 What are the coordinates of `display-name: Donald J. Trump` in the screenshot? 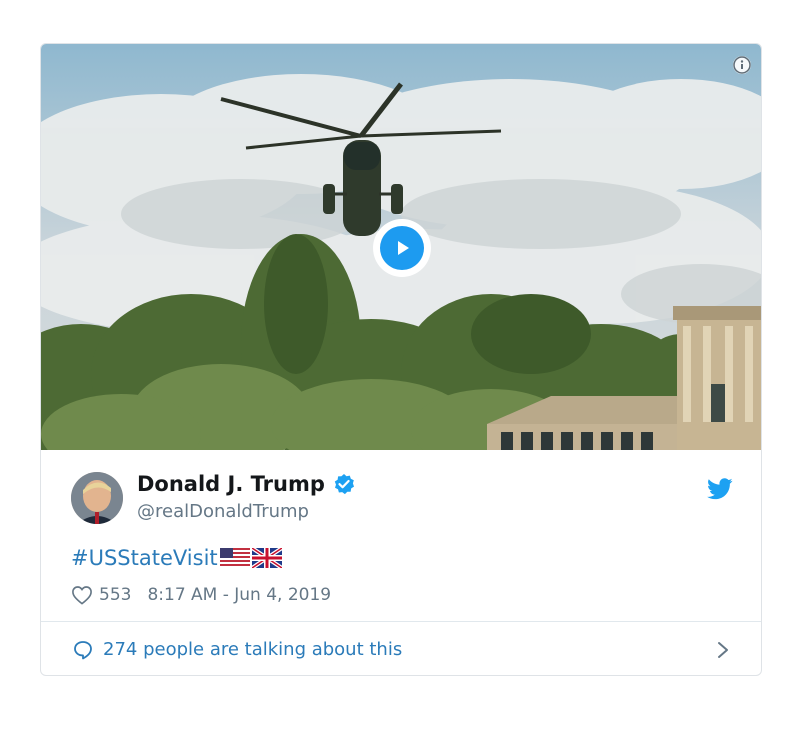 It's located at (246, 484).